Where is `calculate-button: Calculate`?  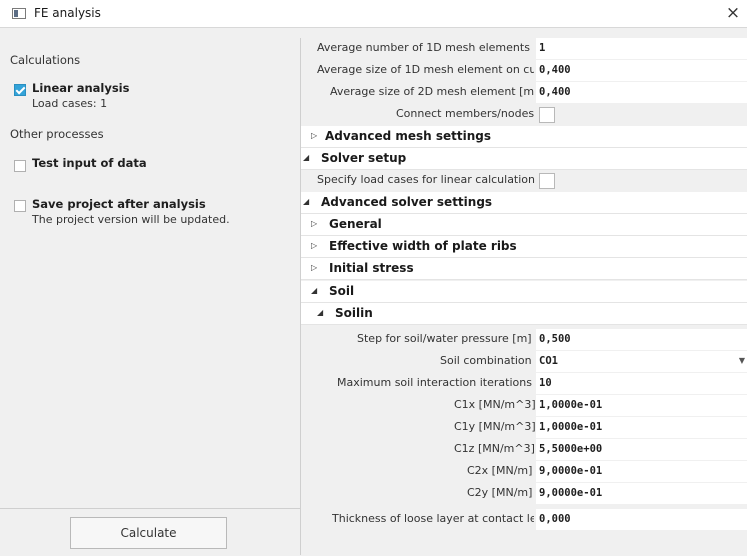 calculate-button: Calculate is located at coordinates (148, 533).